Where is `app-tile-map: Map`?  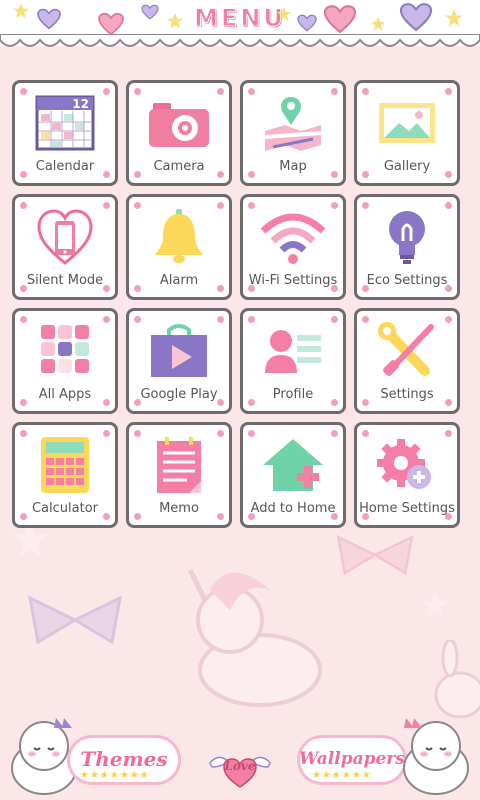
app-tile-map: Map is located at coordinates (293, 133).